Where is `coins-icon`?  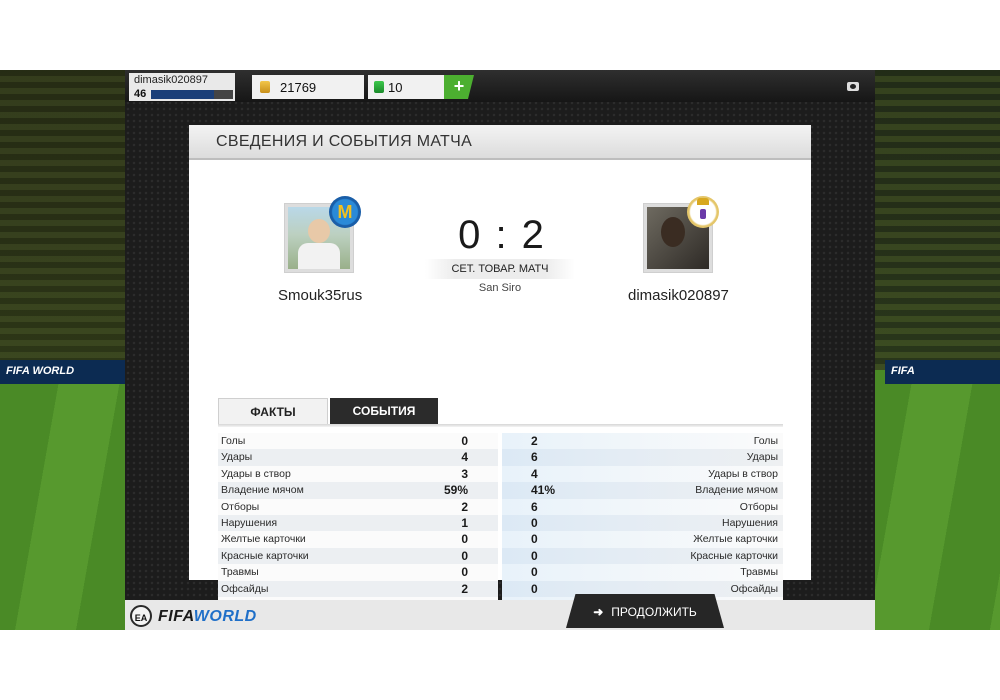 coins-icon is located at coordinates (265, 87).